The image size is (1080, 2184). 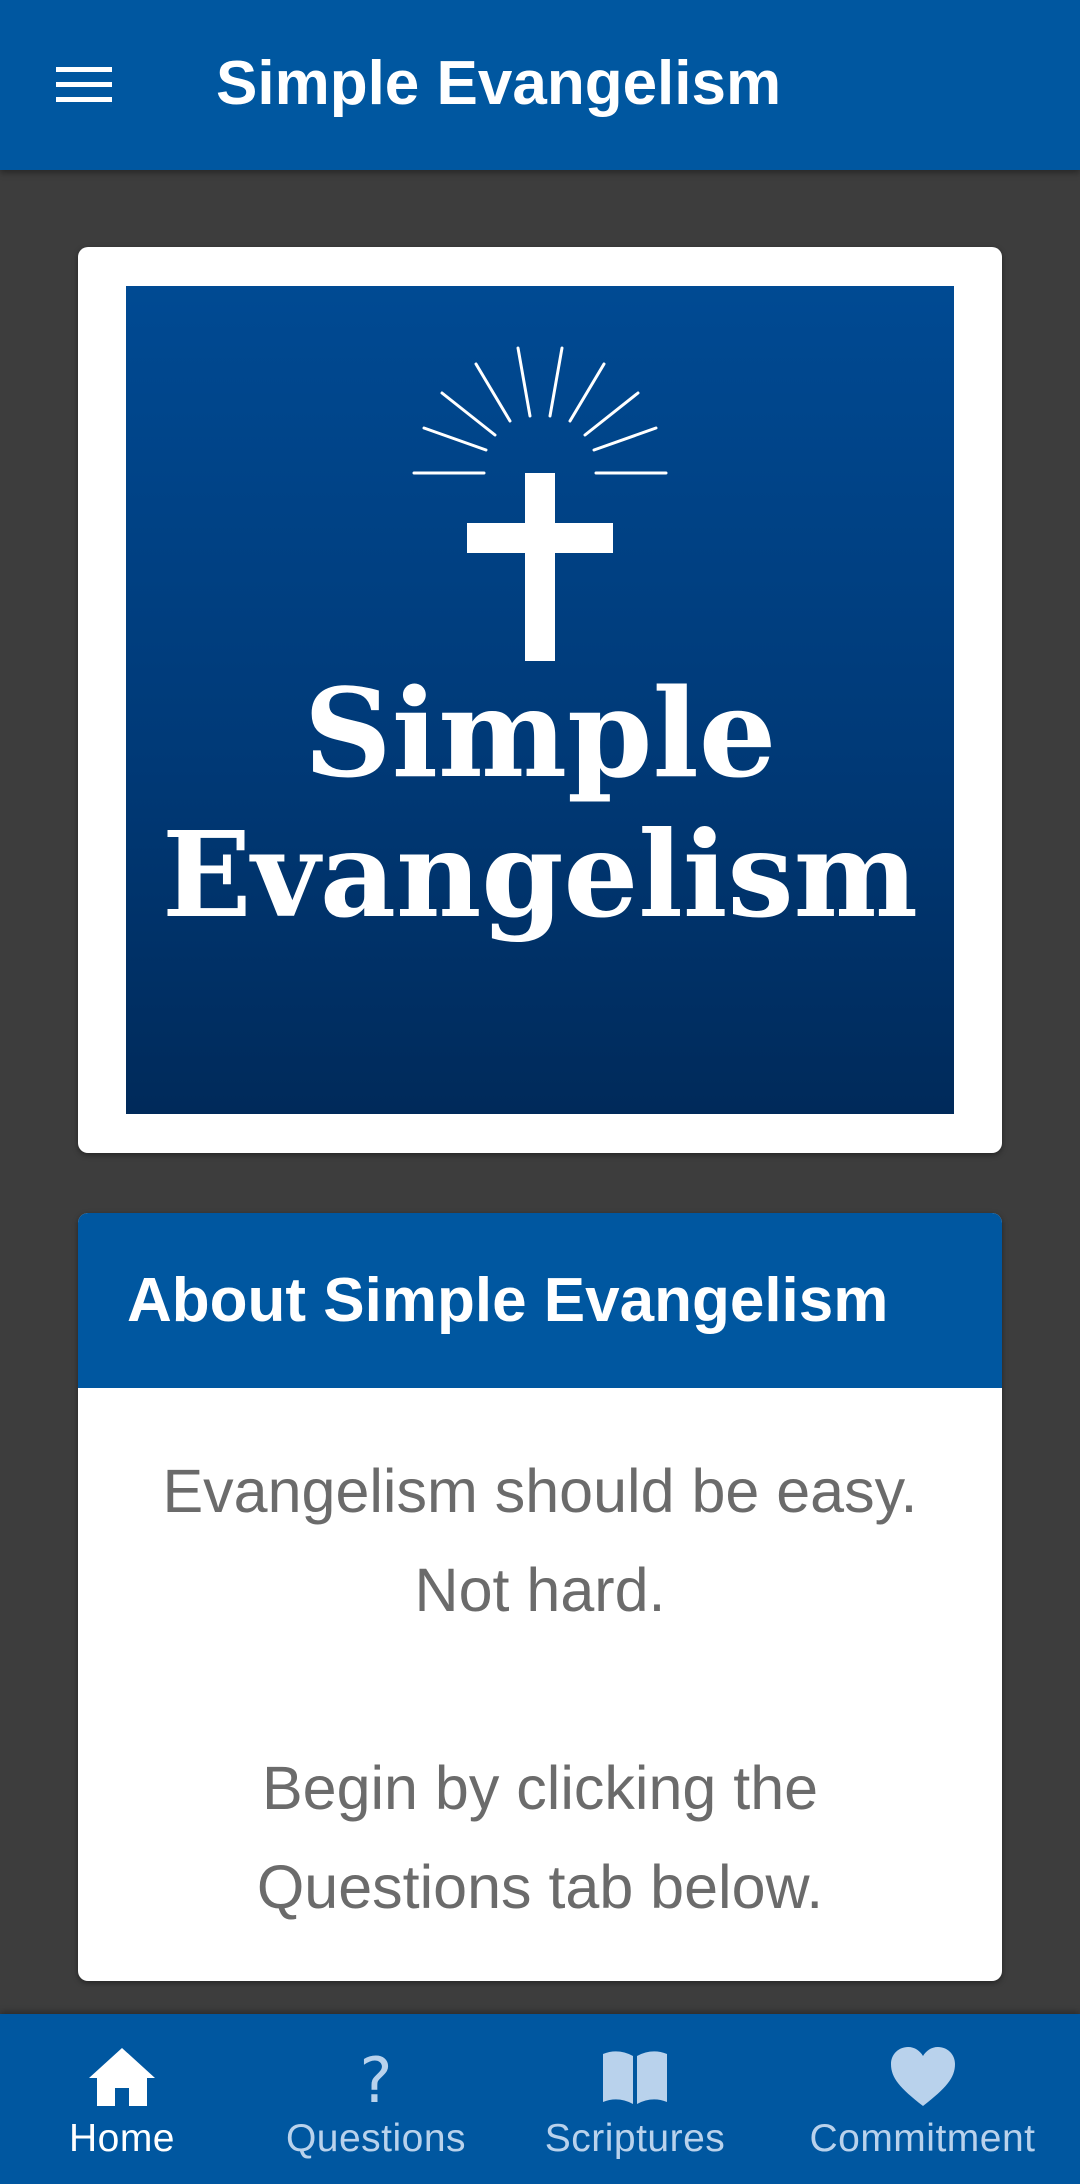 I want to click on nav-tab-commitment: Commitment, so click(x=922, y=2099).